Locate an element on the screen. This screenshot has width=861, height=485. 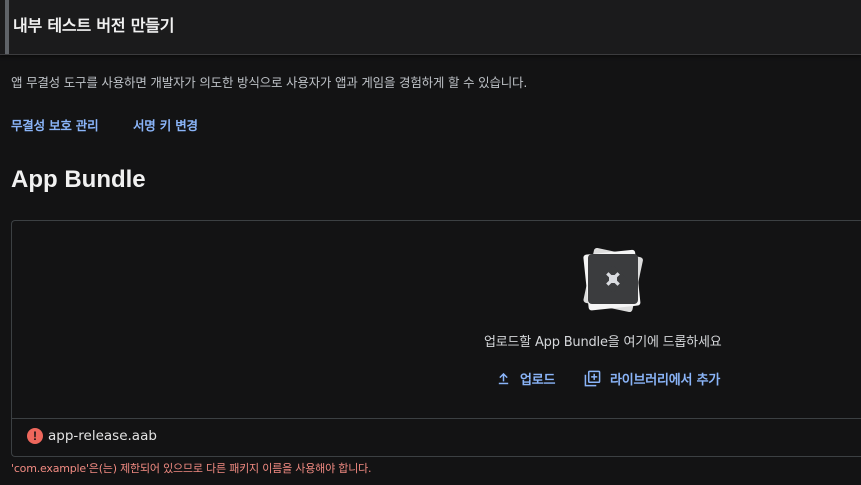
error-icon: ! is located at coordinates (35, 436).